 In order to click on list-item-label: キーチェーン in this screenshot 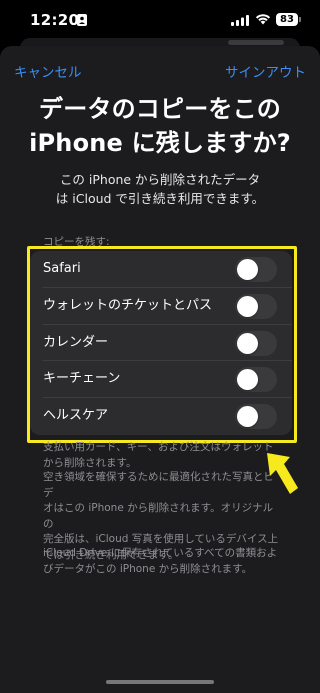, I will do `click(82, 379)`.